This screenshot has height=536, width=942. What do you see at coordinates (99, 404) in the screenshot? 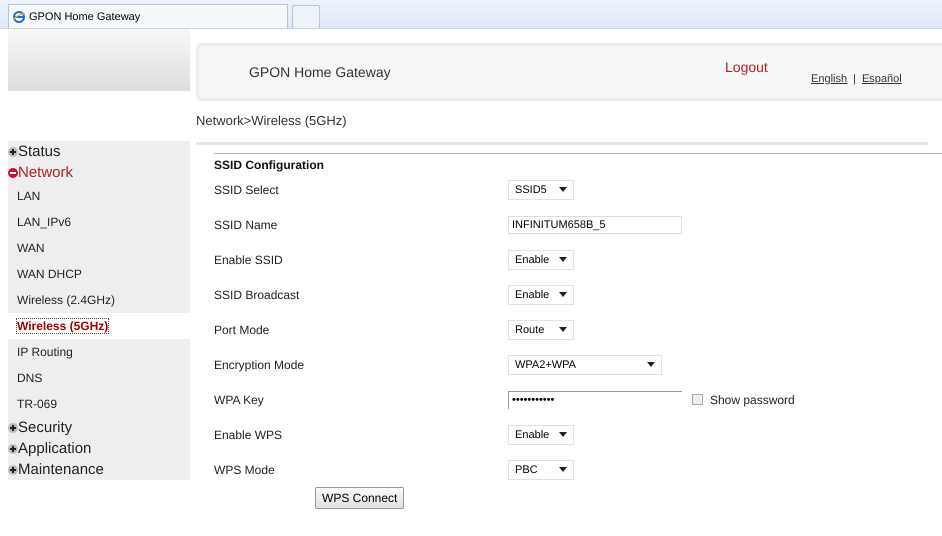
I see `menu-item: TR-069` at bounding box center [99, 404].